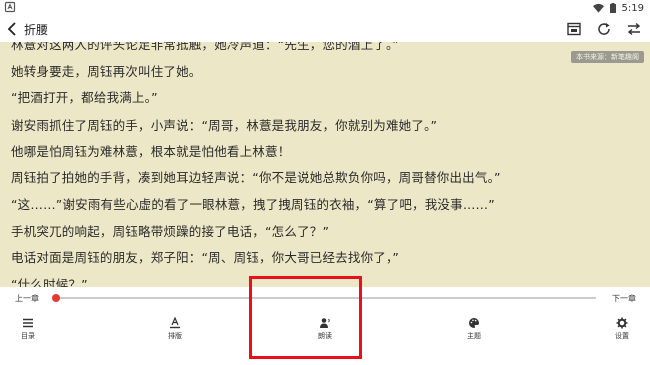  I want to click on layout-button: 排版, so click(175, 329).